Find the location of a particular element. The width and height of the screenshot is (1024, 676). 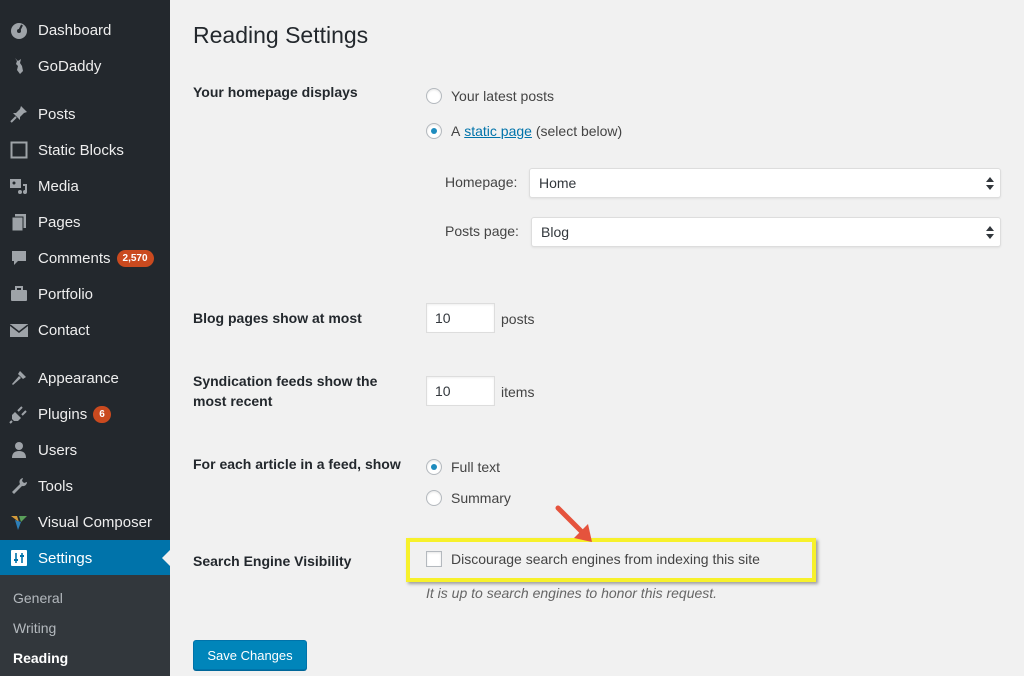

homepage-select: Home is located at coordinates (765, 183).